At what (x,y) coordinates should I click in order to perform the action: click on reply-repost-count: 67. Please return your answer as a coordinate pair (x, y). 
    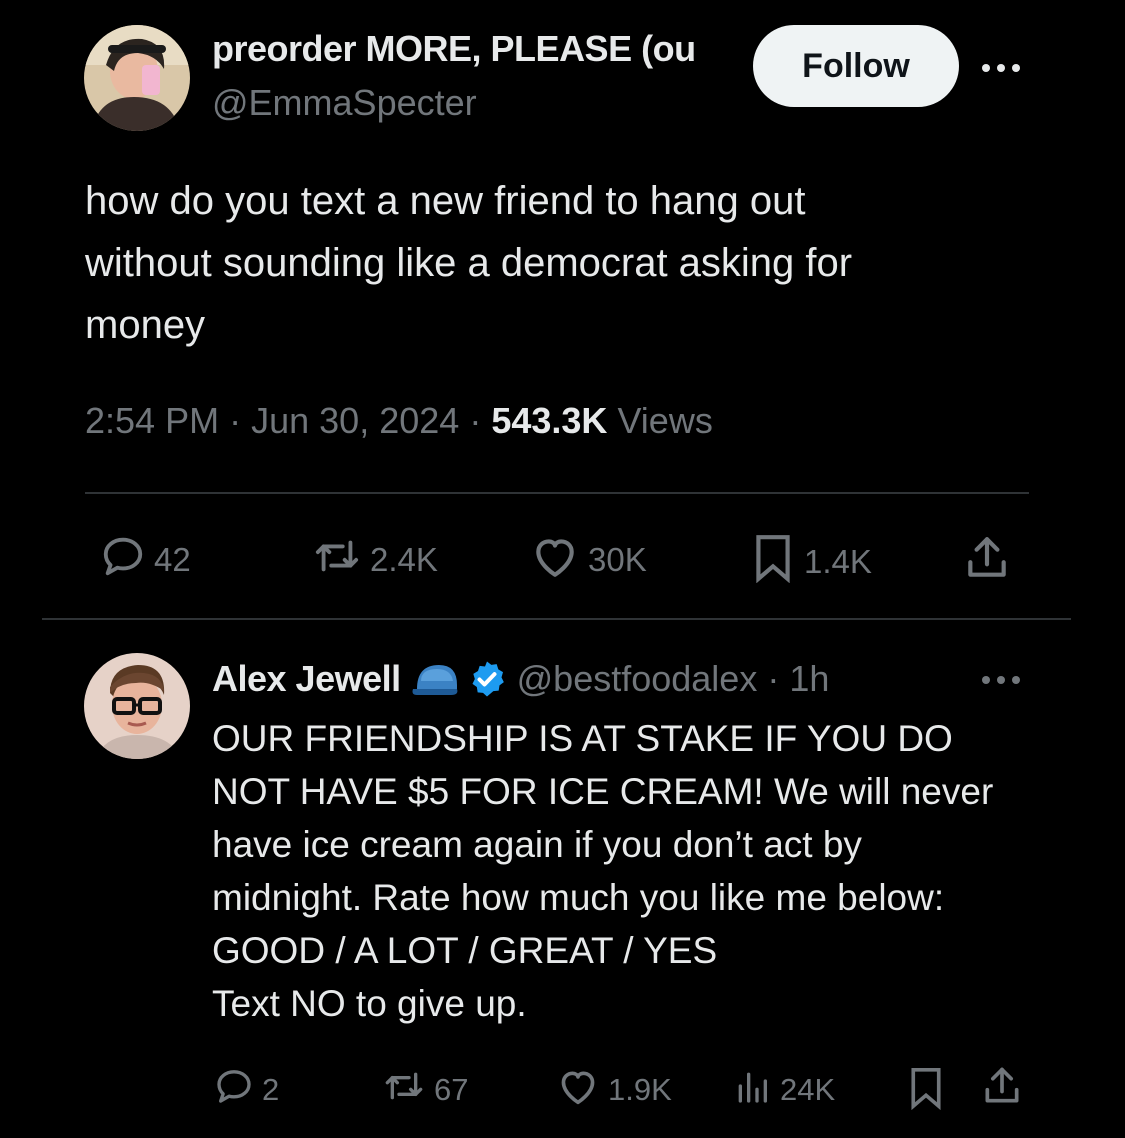
    Looking at the image, I should click on (451, 1089).